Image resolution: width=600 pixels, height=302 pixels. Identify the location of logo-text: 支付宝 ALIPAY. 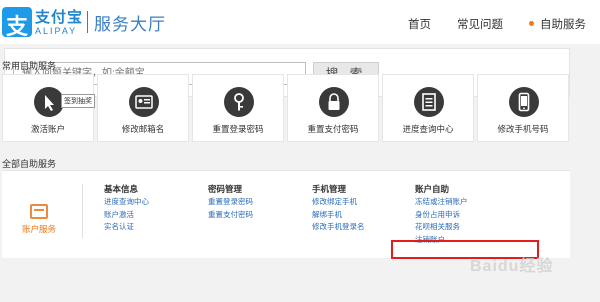
(59, 22).